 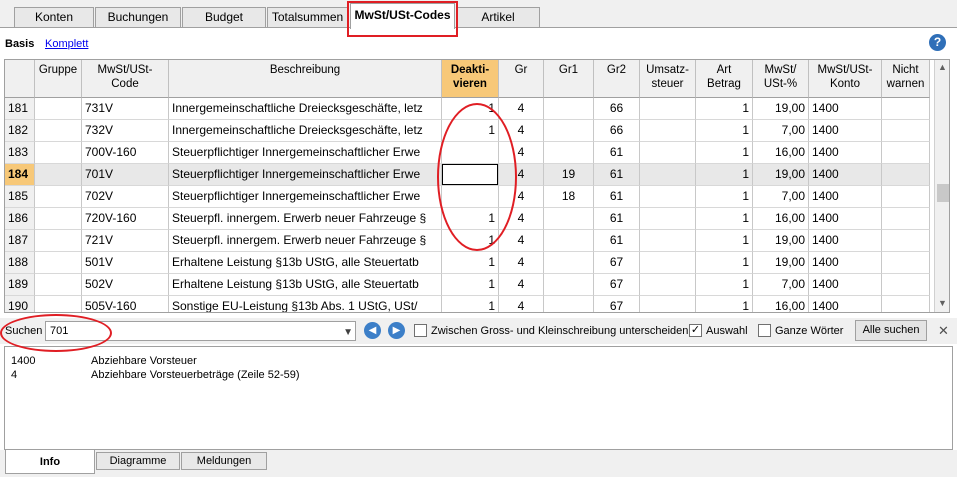 I want to click on header-ust-konto: MwSt/USt-Konto, so click(x=845, y=79).